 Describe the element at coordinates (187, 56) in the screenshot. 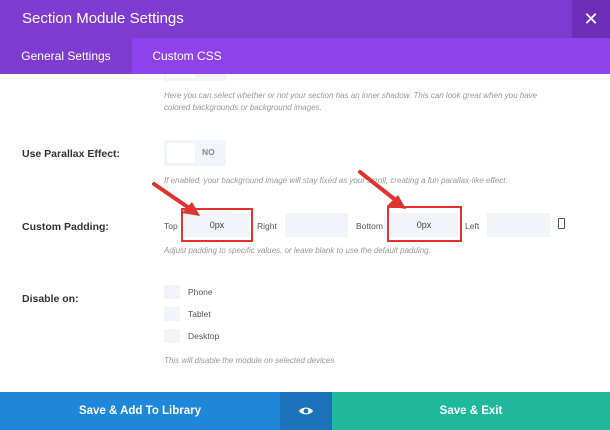

I see `tab-custom-css: Custom CSS` at that location.